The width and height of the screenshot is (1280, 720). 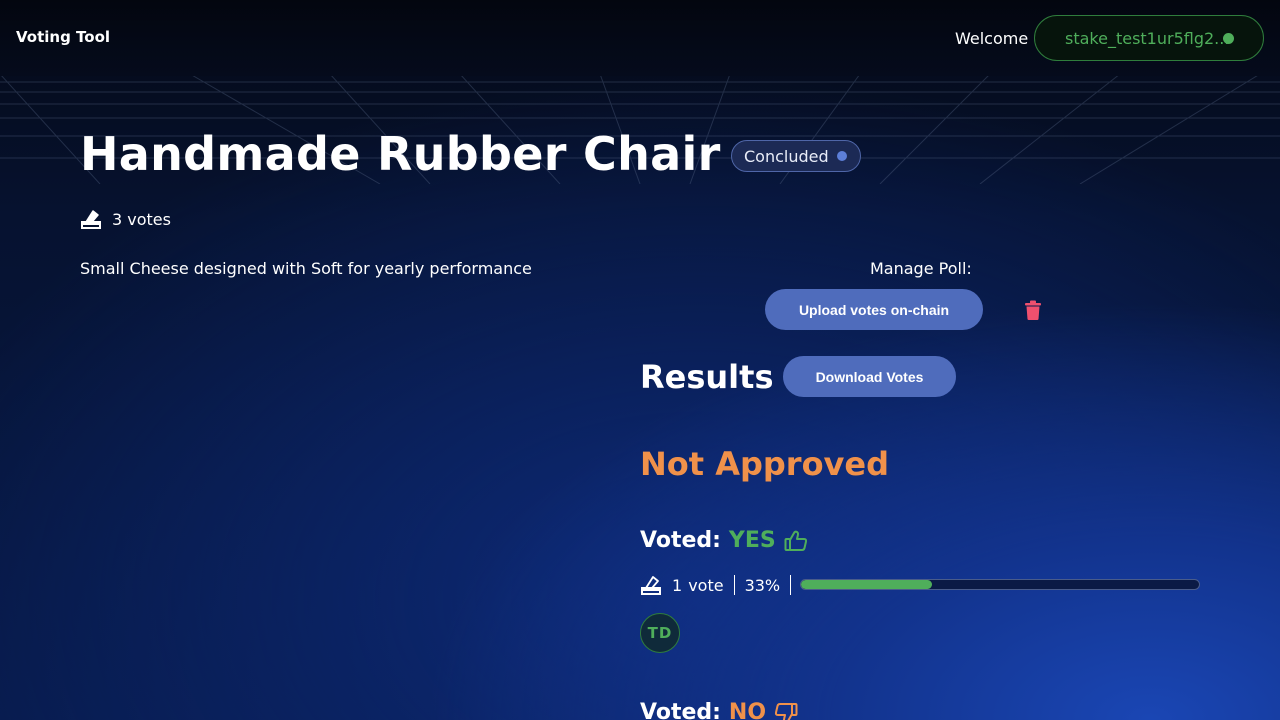 I want to click on thumbs-down-icon, so click(x=786, y=711).